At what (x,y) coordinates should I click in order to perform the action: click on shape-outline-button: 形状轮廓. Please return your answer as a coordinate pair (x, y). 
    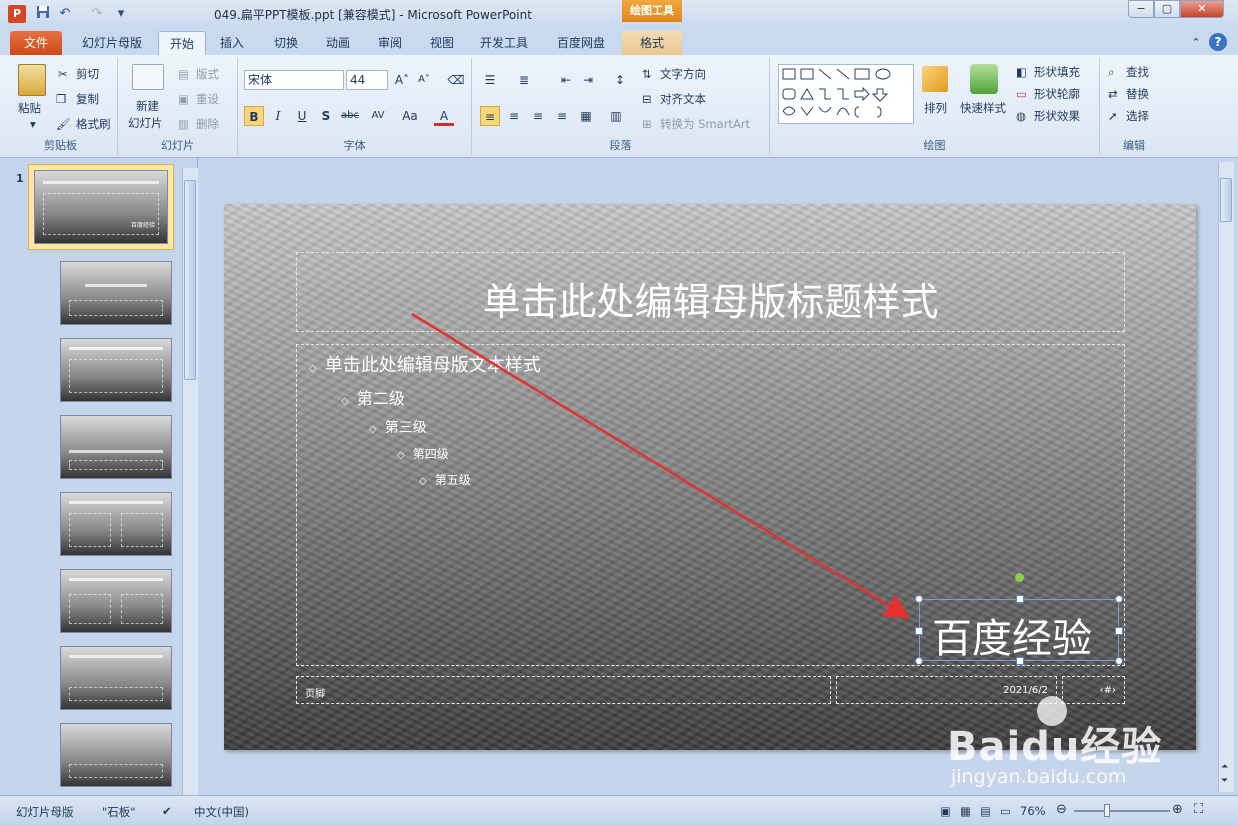
    Looking at the image, I should click on (1057, 94).